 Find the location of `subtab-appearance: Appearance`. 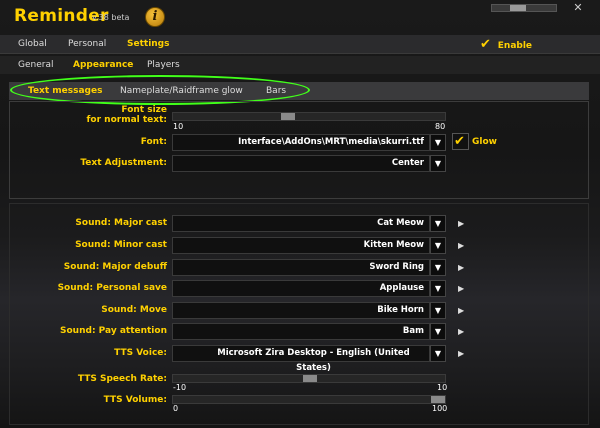

subtab-appearance: Appearance is located at coordinates (103, 65).